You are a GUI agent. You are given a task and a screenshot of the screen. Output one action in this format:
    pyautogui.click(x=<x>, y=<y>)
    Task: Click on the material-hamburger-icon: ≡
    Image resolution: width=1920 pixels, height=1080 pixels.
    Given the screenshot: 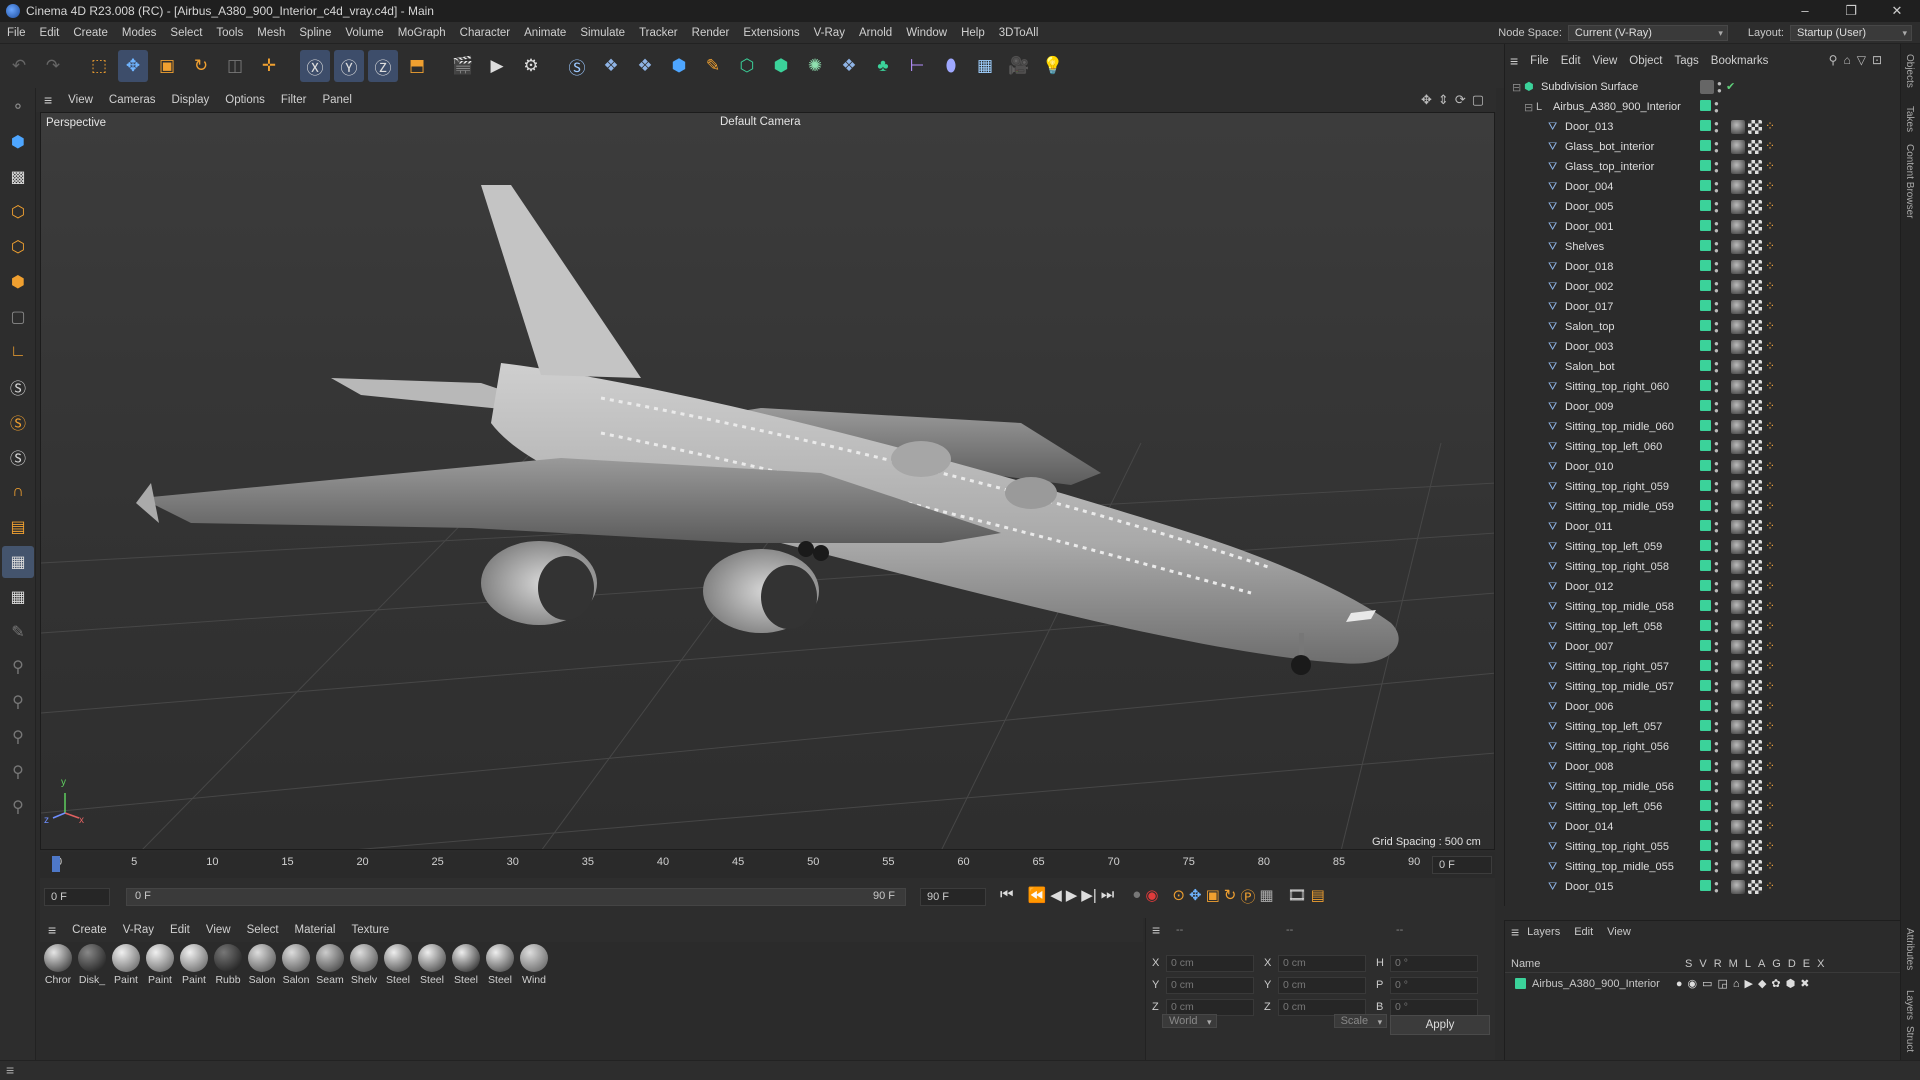 What is the action you would take?
    pyautogui.click(x=52, y=930)
    